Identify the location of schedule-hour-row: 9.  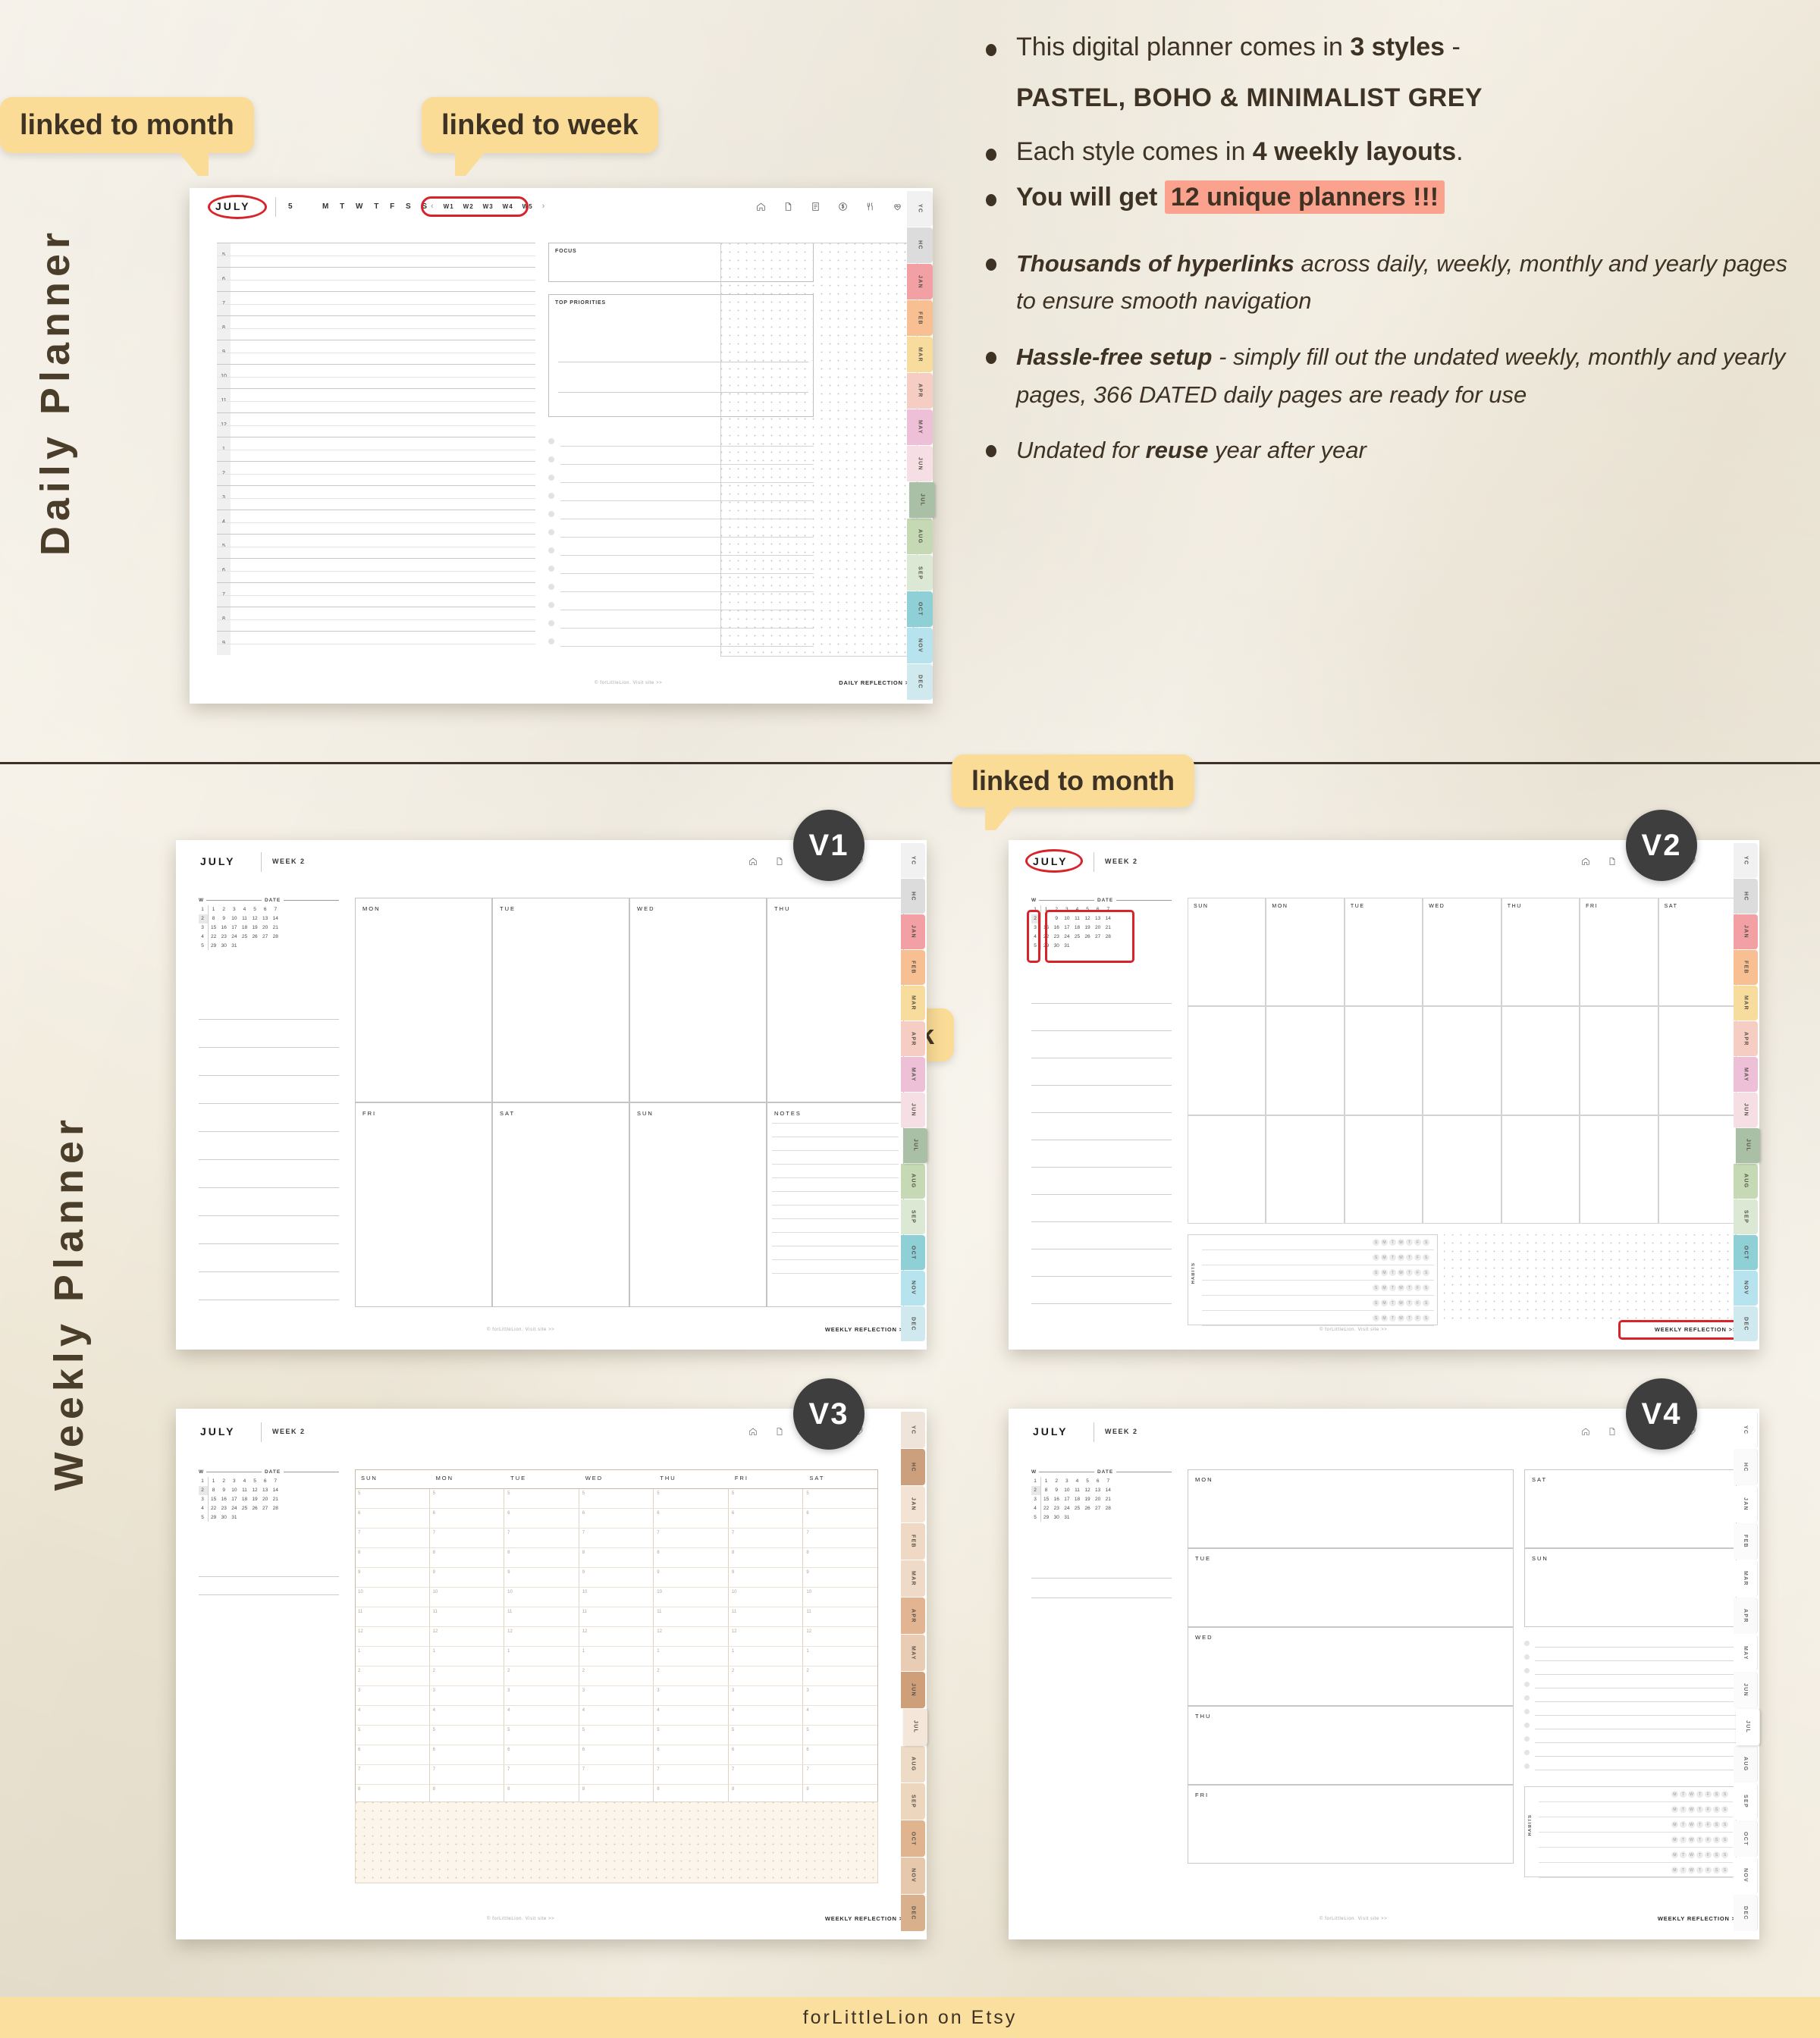
(376, 352).